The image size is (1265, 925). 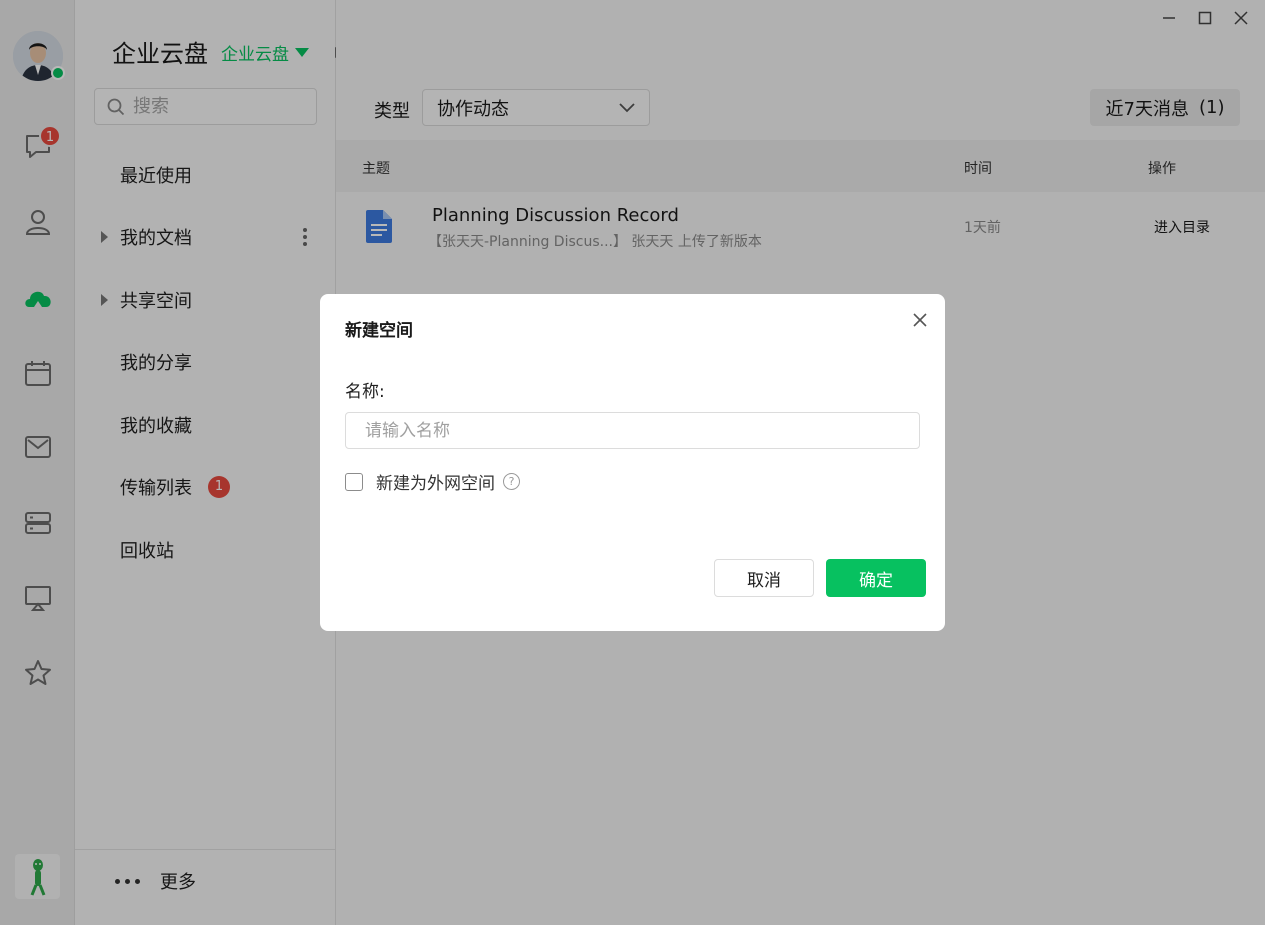 What do you see at coordinates (511, 481) in the screenshot?
I see `help-icon: ?` at bounding box center [511, 481].